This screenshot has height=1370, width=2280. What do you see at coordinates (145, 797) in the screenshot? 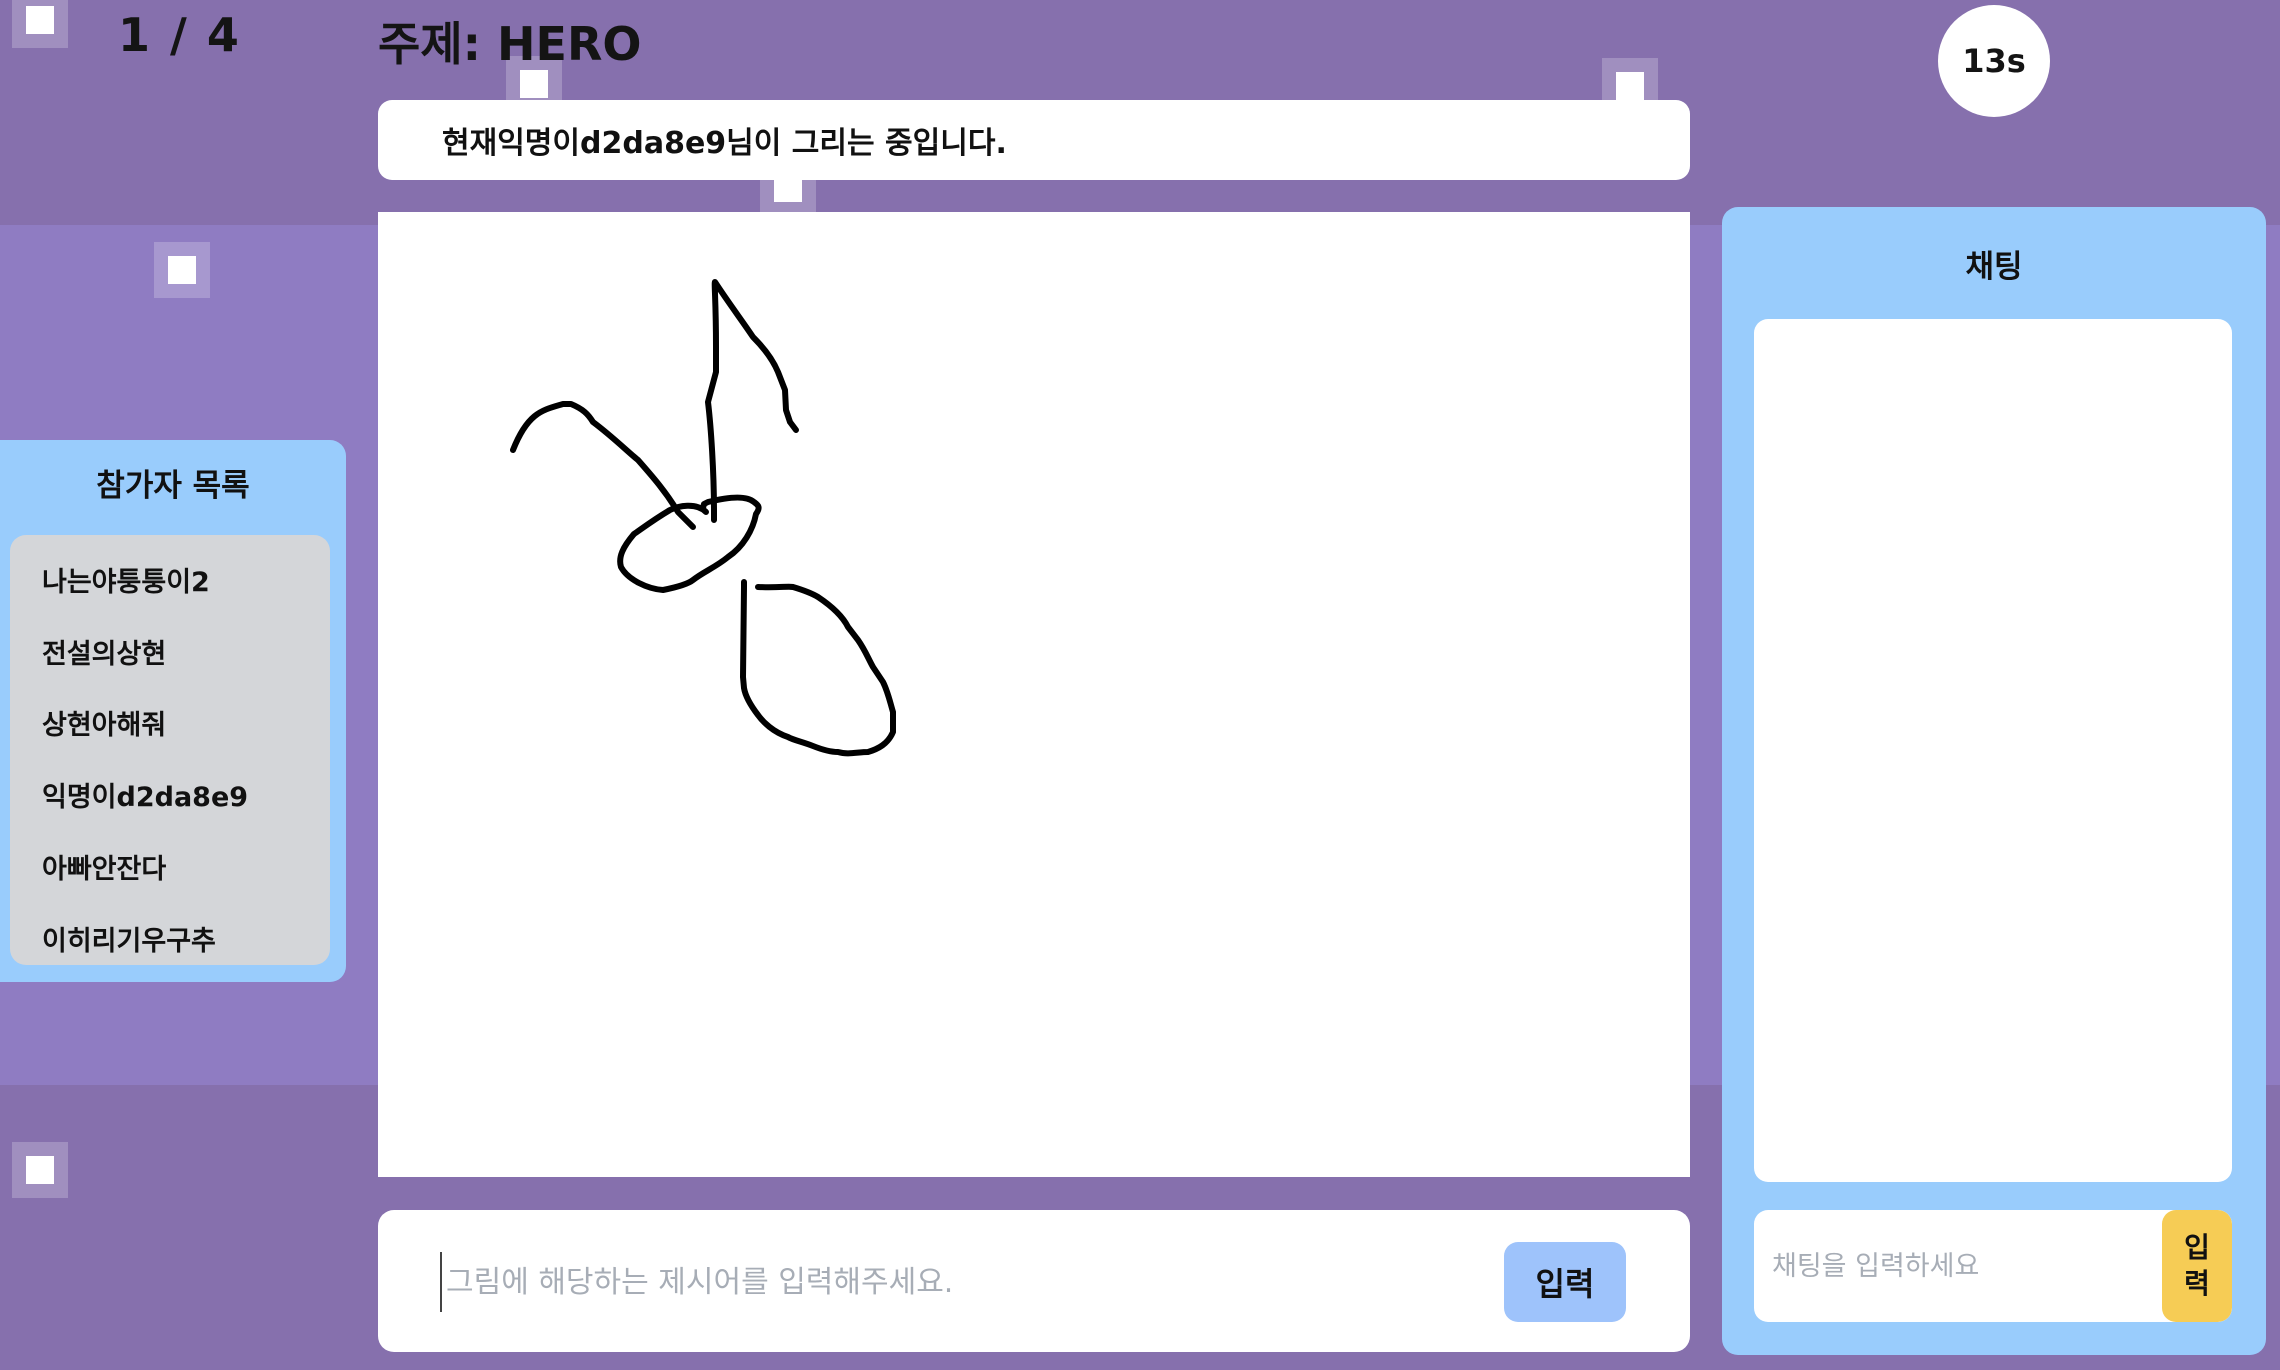
I see `participant-item: 익명이d2da8e9` at bounding box center [145, 797].